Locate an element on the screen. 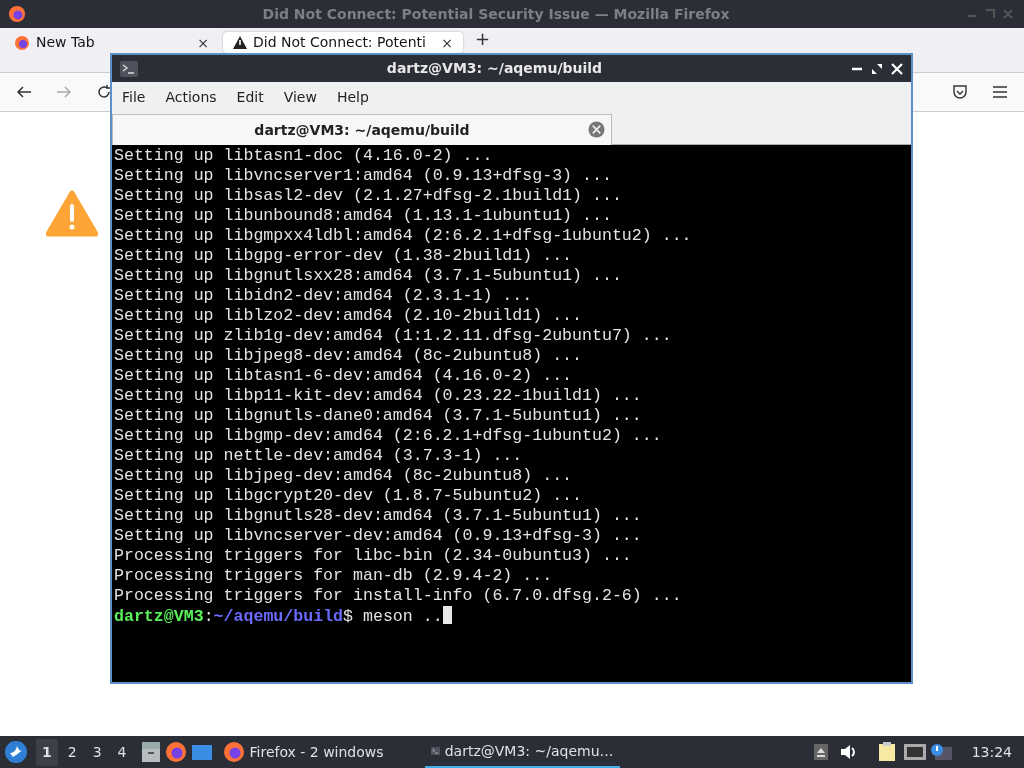 This screenshot has width=1024, height=768. workspace-button: 4 is located at coordinates (122, 752).